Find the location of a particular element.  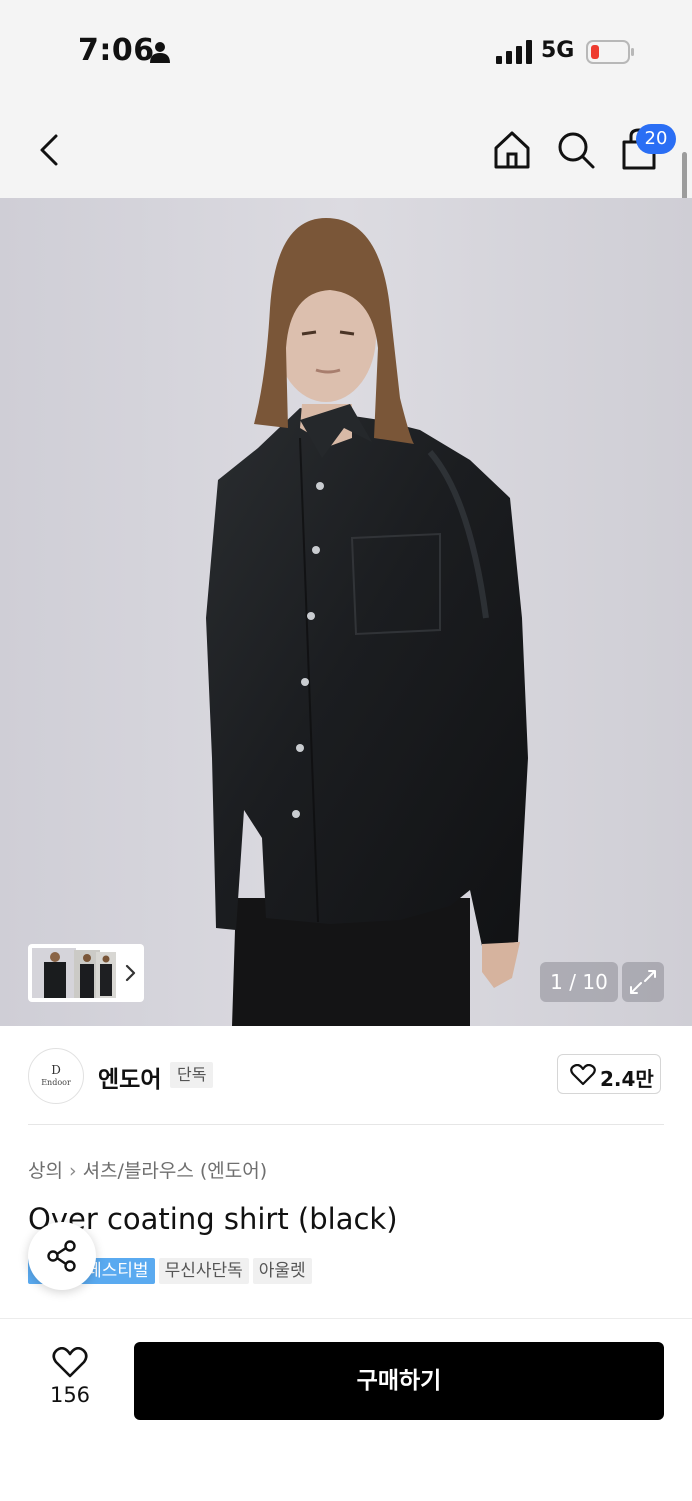

wishlist-button: 156 is located at coordinates (70, 1378).